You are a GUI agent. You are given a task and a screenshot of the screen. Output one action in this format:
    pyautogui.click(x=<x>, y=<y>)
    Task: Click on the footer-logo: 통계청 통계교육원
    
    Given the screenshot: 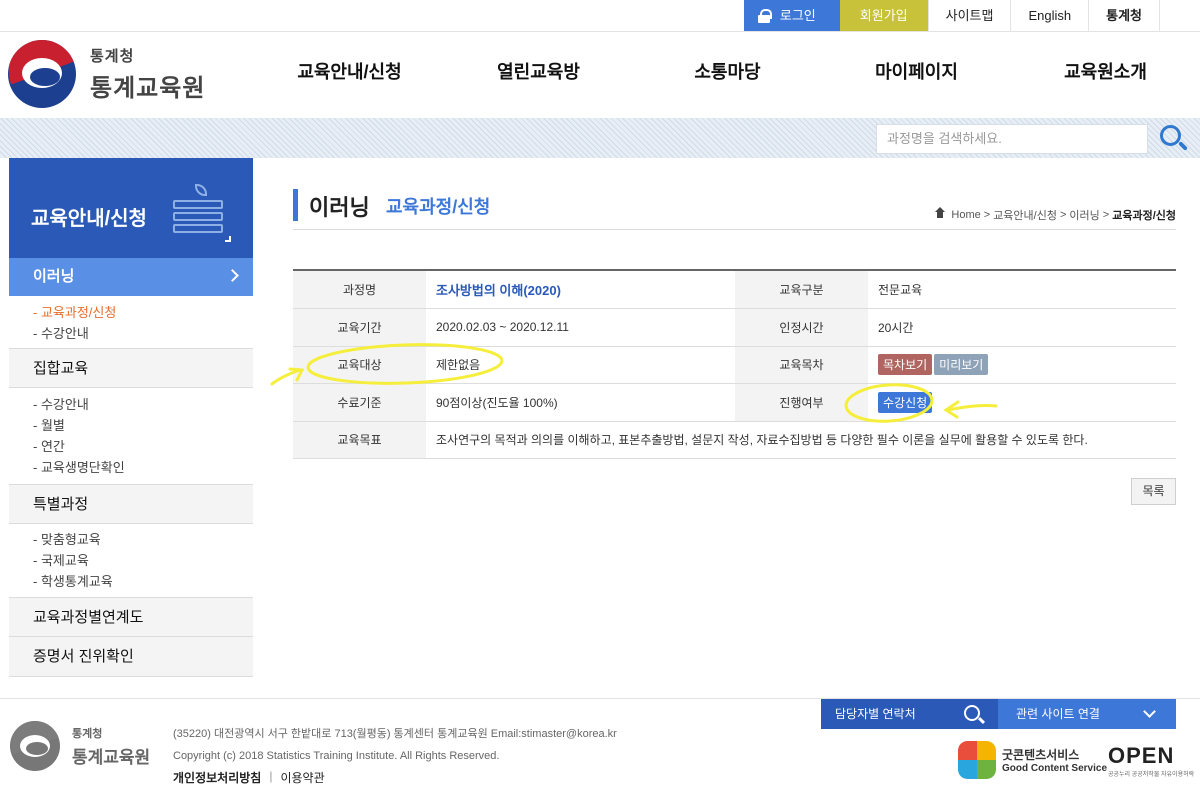 What is the action you would take?
    pyautogui.click(x=80, y=746)
    